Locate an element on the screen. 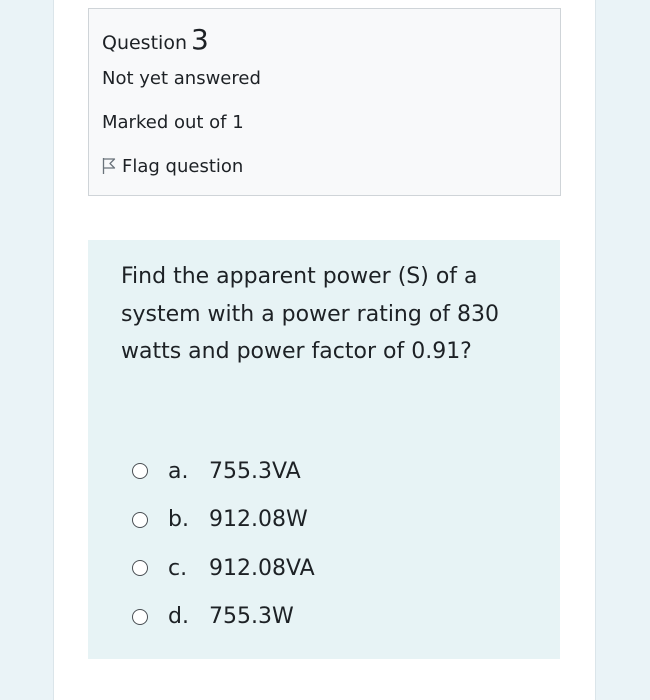 The width and height of the screenshot is (650, 700). flag-question-label: Flag question is located at coordinates (183, 166).